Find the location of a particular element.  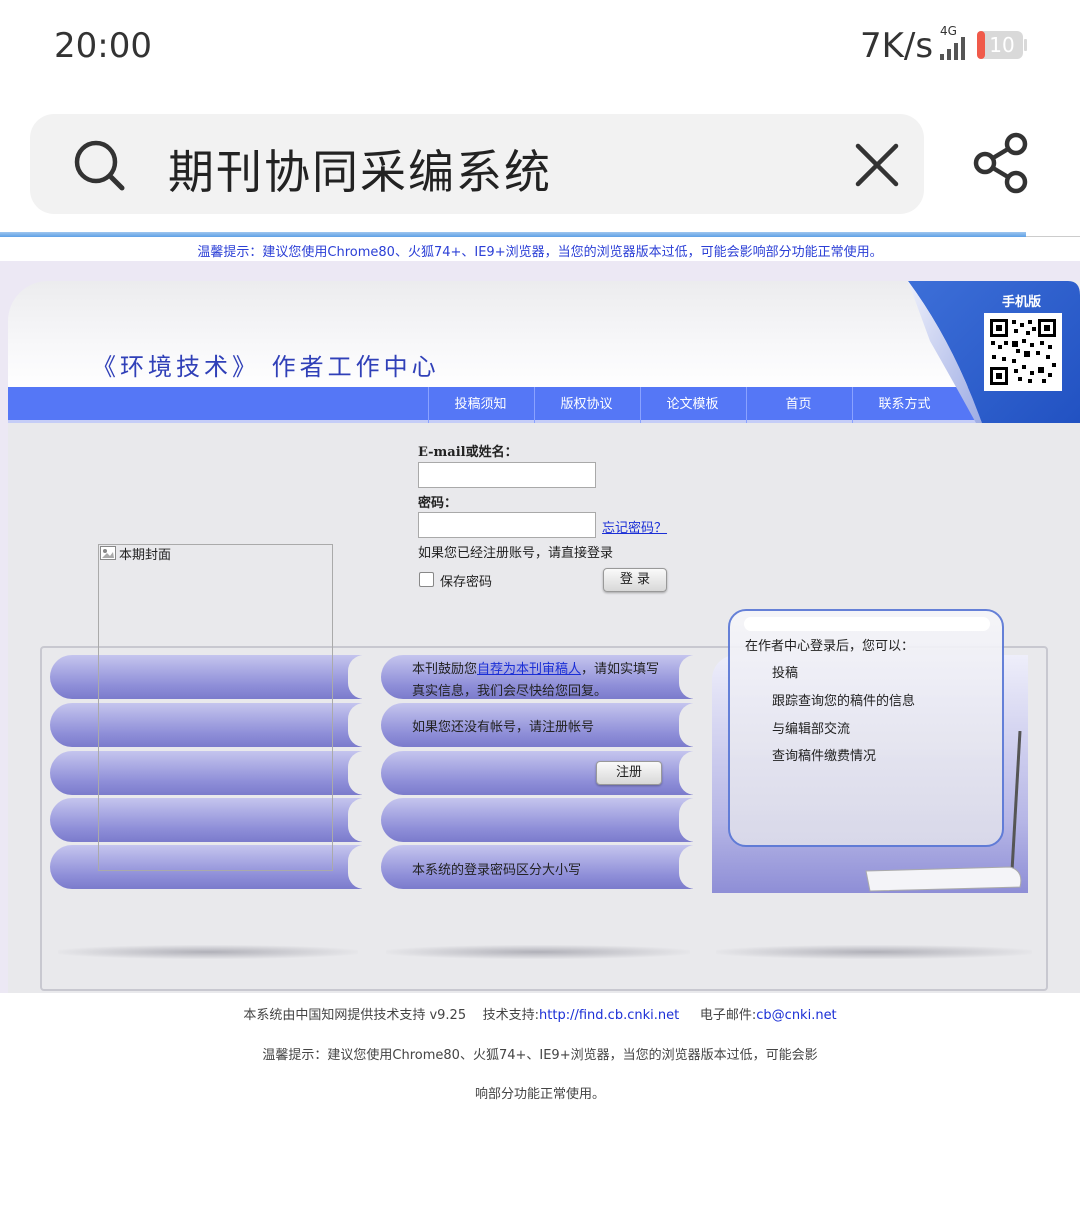

footer-email-link: cb@cnki.net is located at coordinates (796, 1015).